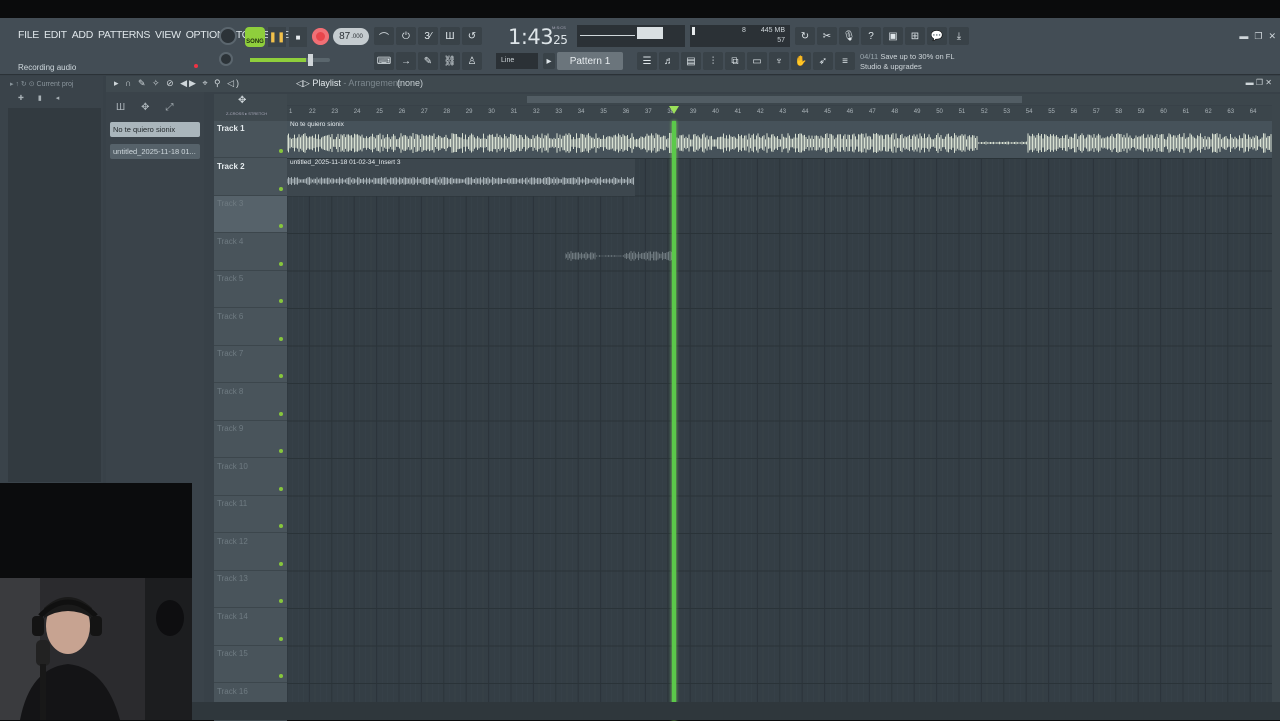 The image size is (1280, 721). I want to click on track-header-2: Track 2, so click(250, 177).